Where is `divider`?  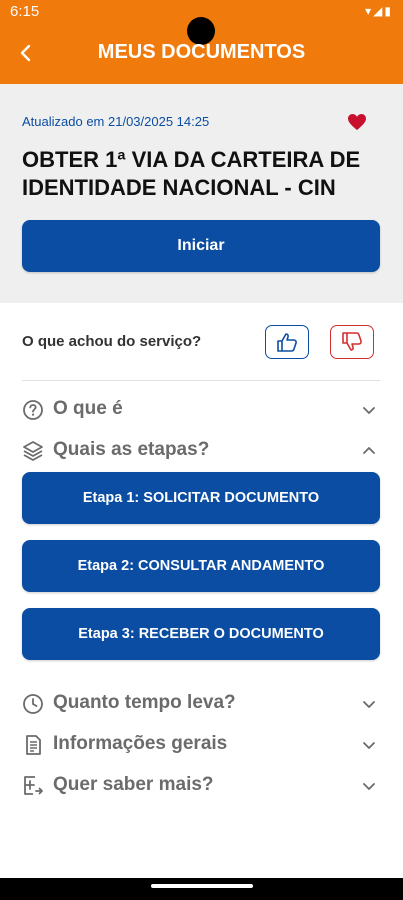
divider is located at coordinates (201, 380).